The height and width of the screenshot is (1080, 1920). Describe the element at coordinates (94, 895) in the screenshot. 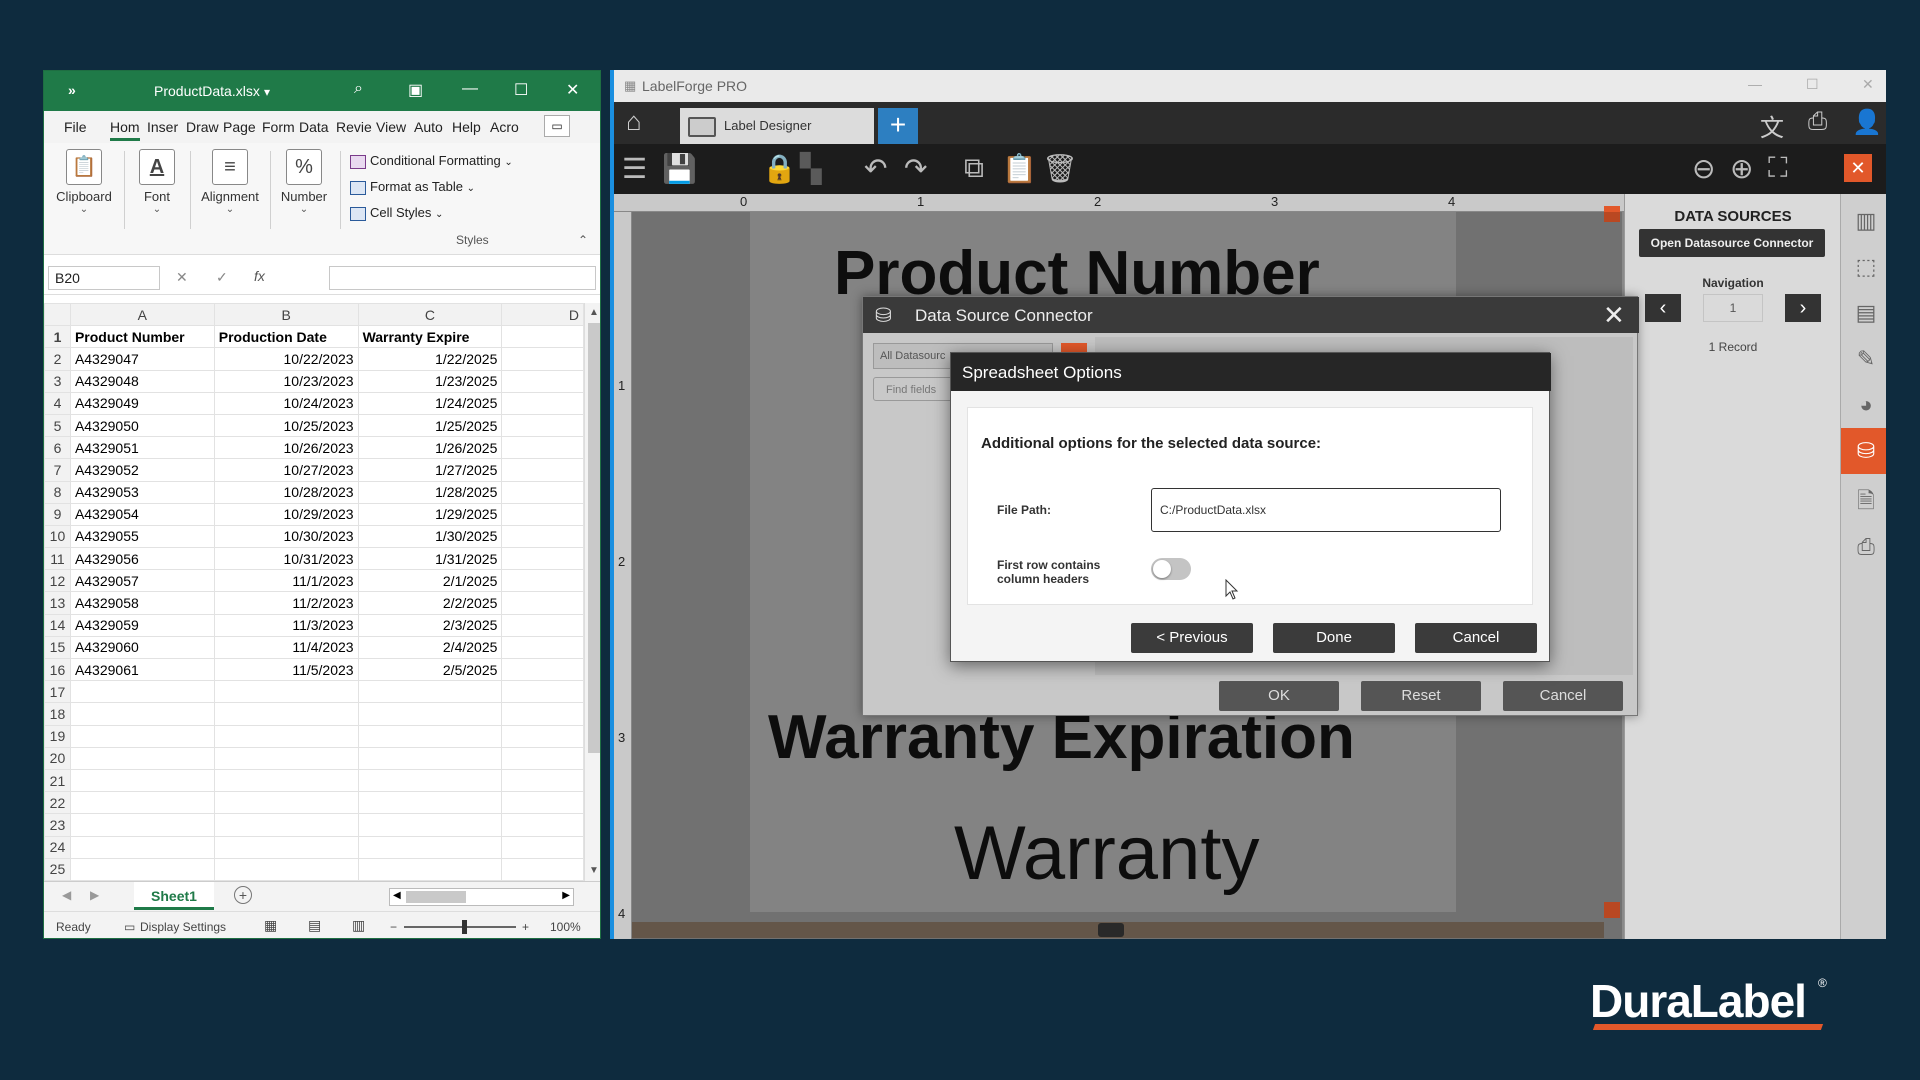

I see `next-sheet-icon: ▶` at that location.